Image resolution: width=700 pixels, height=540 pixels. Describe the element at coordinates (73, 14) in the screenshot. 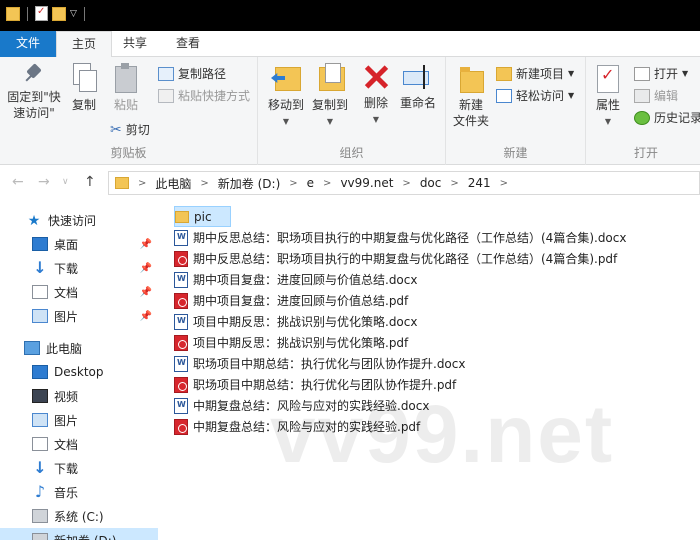

I see `chevron-down-icon: ▽` at that location.